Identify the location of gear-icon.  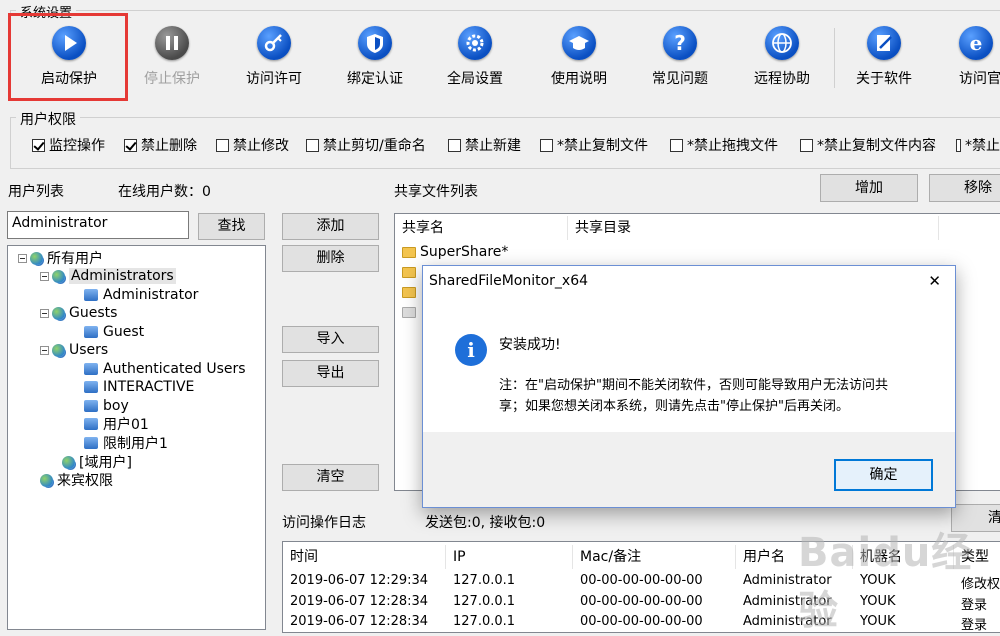
(475, 43).